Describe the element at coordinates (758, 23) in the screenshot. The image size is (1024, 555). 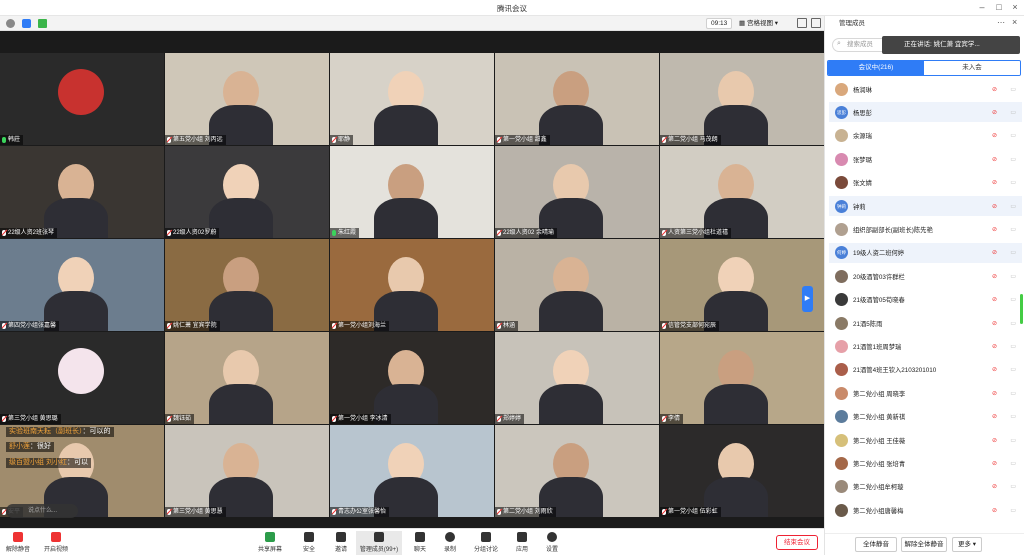
I see `view-selector: ▦ 宫格视图 ▾` at that location.